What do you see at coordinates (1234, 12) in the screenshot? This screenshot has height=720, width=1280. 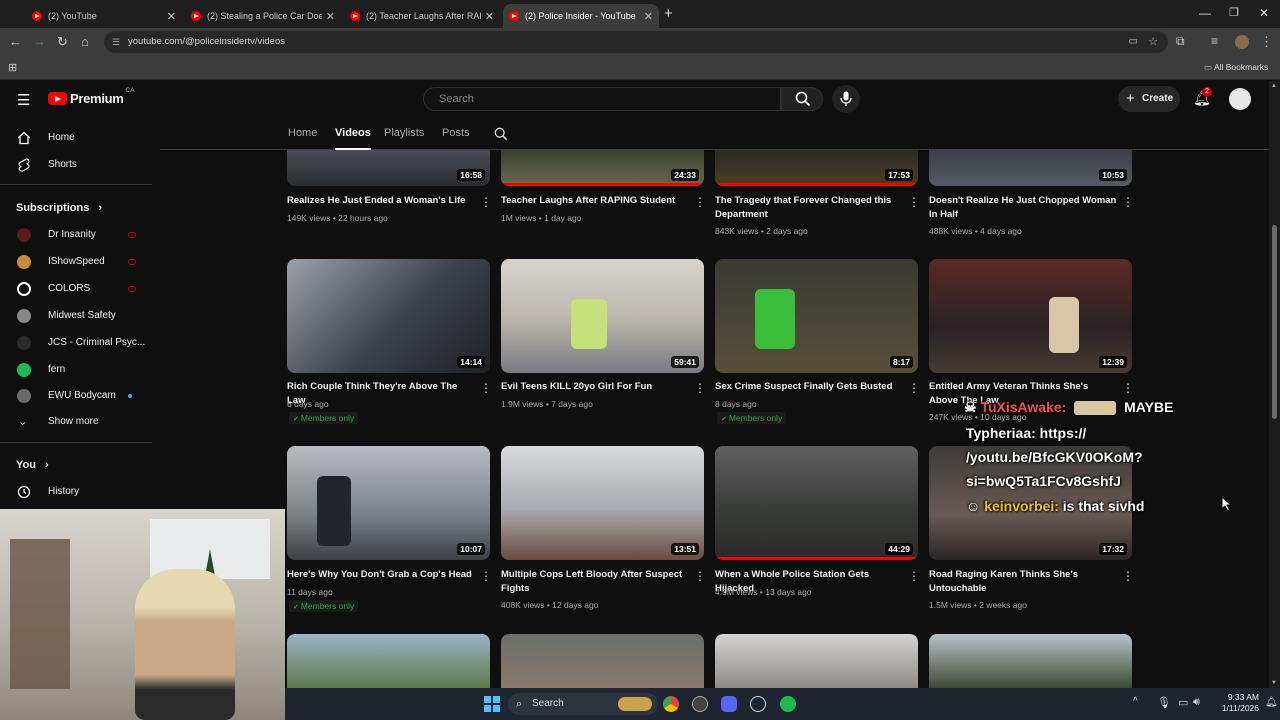 I see `restore-icon: ❐` at bounding box center [1234, 12].